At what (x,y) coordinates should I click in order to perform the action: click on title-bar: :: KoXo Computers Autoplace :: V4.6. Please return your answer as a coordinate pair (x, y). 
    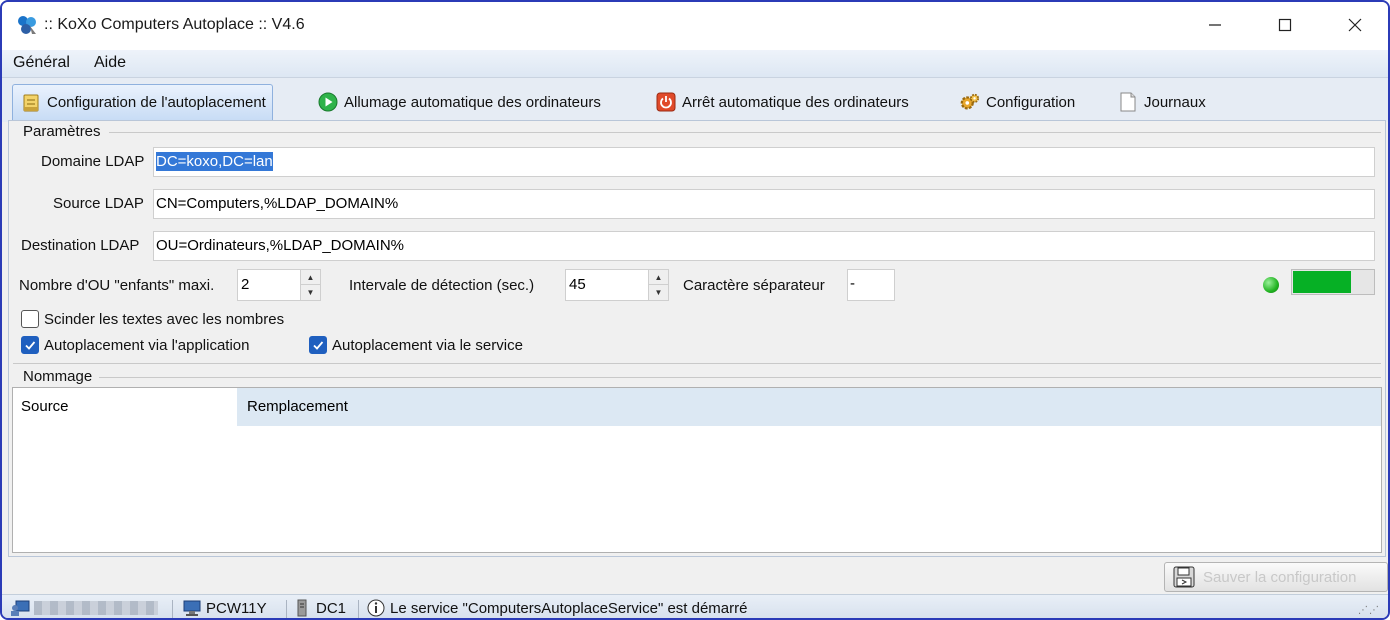
    Looking at the image, I should click on (695, 26).